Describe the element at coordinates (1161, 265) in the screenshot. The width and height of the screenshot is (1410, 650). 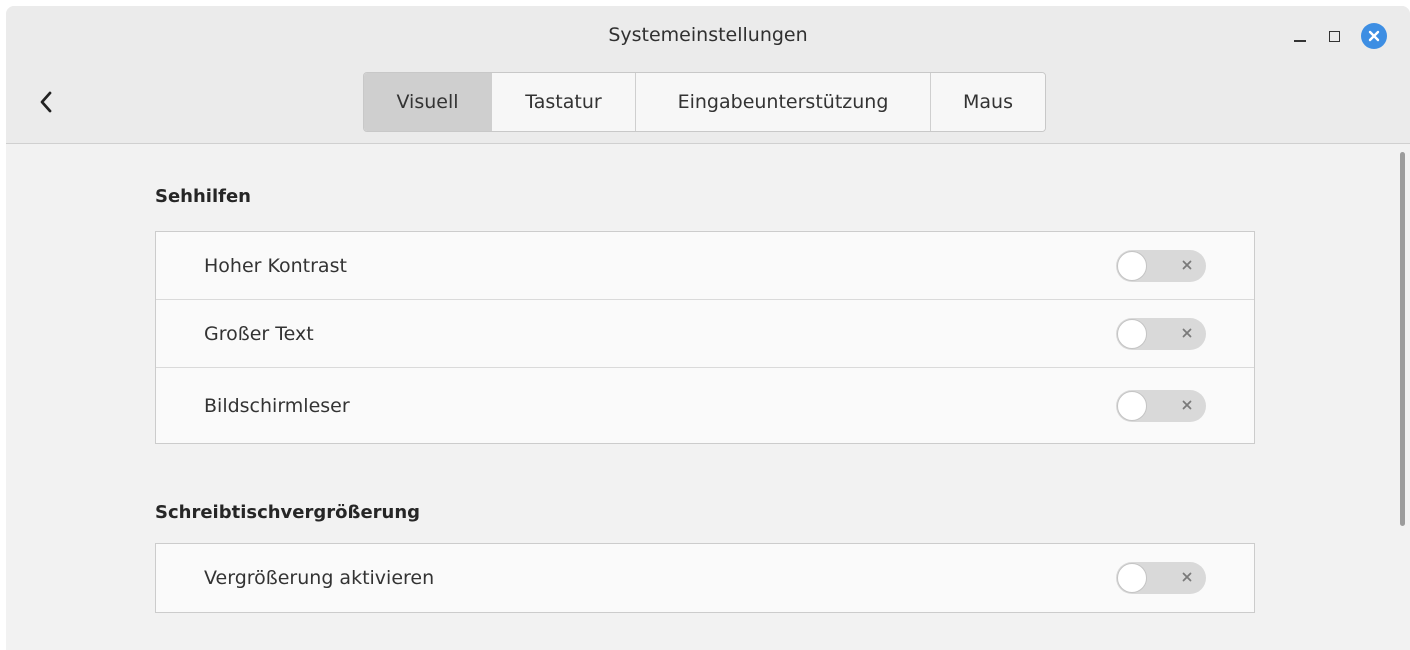
I see `hoher-kontrast-switch` at that location.